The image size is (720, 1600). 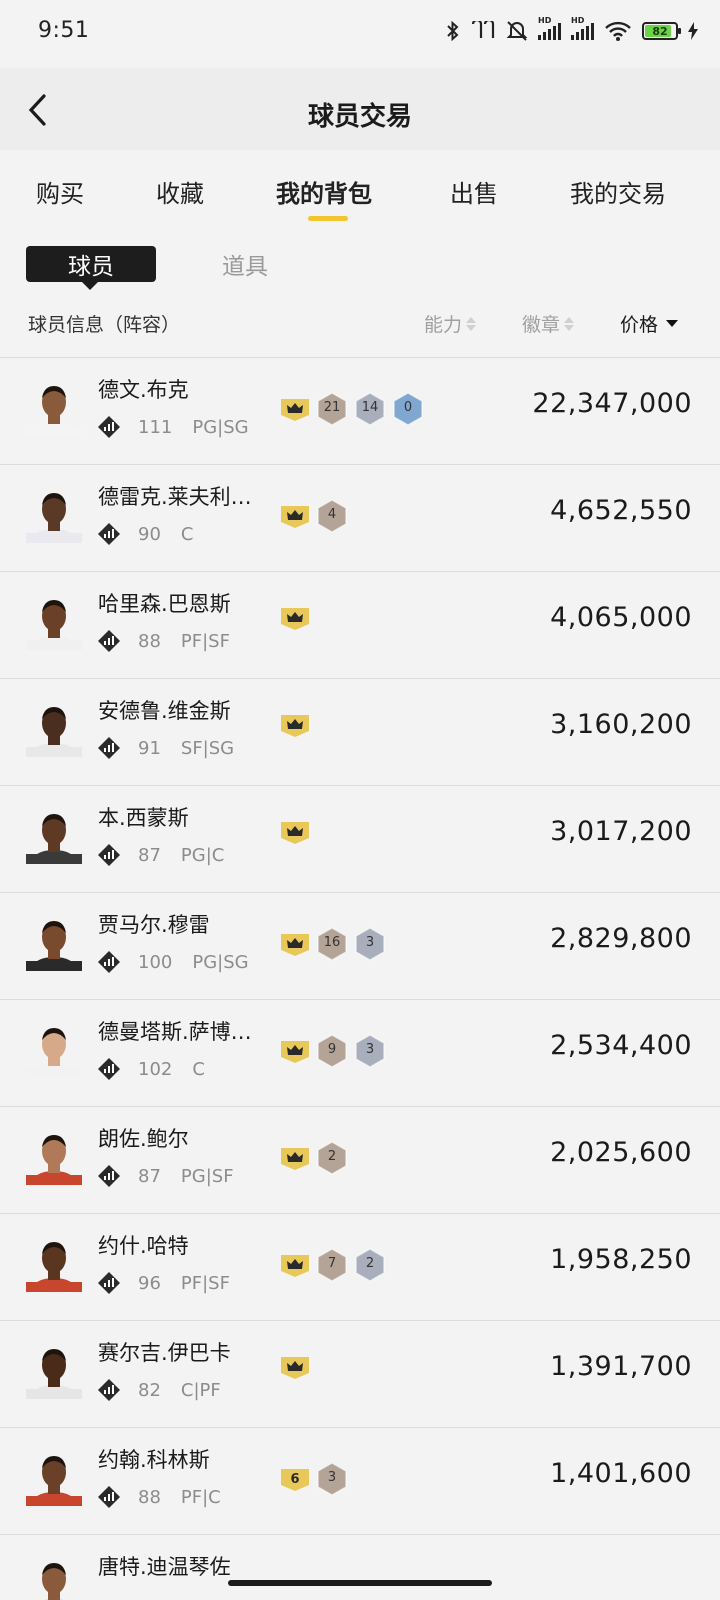 What do you see at coordinates (618, 31) in the screenshot?
I see `wifi-icon` at bounding box center [618, 31].